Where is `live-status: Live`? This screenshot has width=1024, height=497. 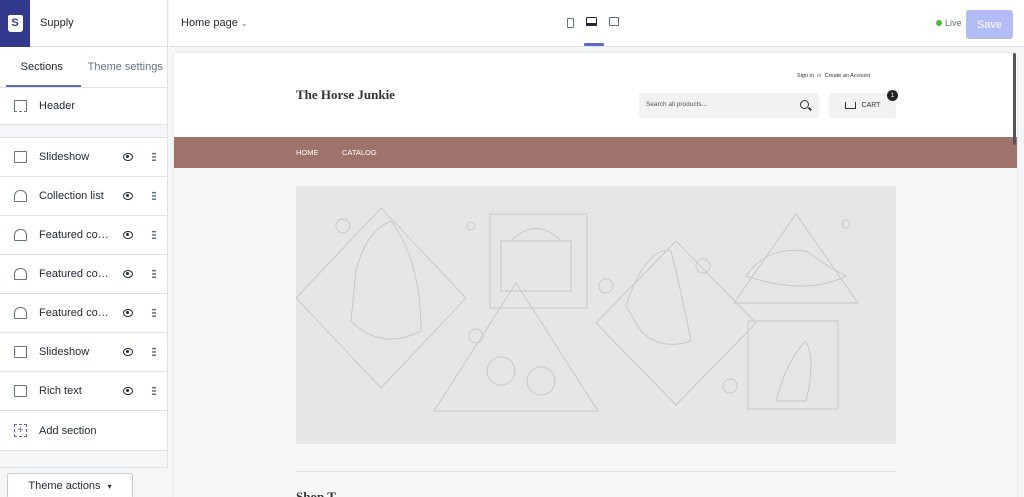 live-status: Live is located at coordinates (949, 23).